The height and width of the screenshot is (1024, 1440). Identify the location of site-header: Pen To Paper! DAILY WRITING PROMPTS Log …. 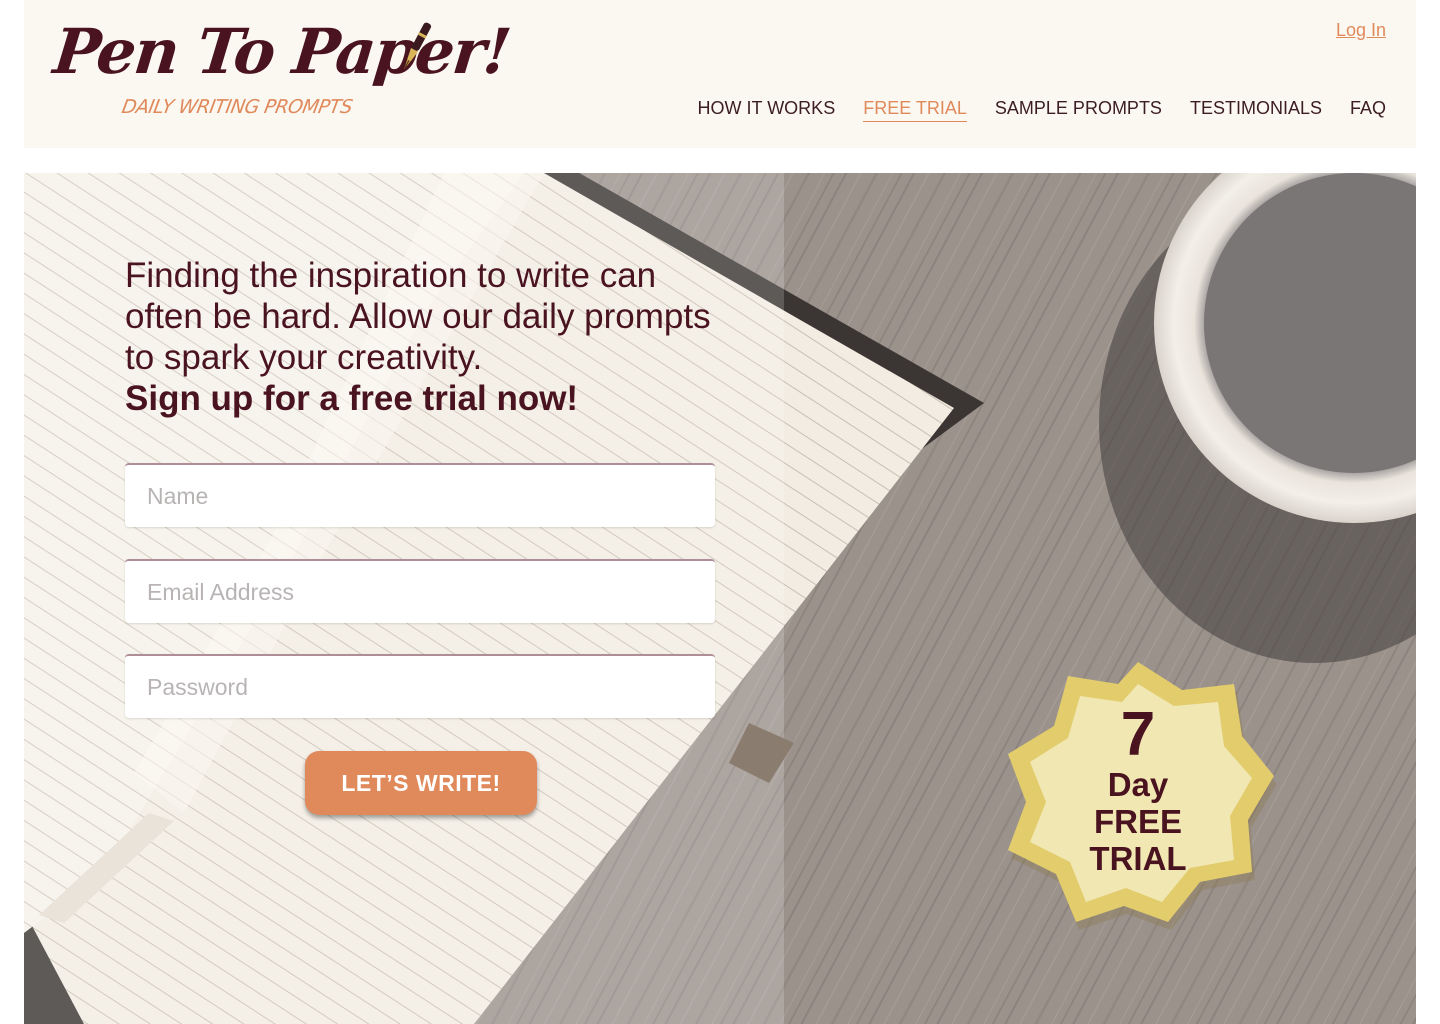
(720, 74).